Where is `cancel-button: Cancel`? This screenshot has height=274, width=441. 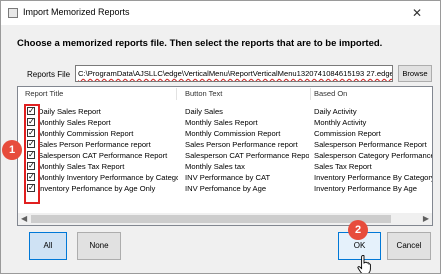
cancel-button: Cancel is located at coordinates (409, 246).